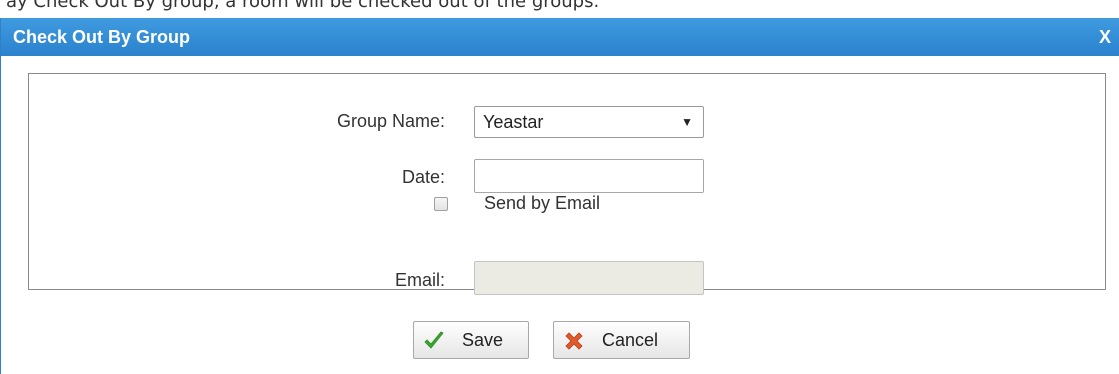 The image size is (1119, 374). I want to click on dialog-titlebar: Check Out By Group X, so click(560, 37).